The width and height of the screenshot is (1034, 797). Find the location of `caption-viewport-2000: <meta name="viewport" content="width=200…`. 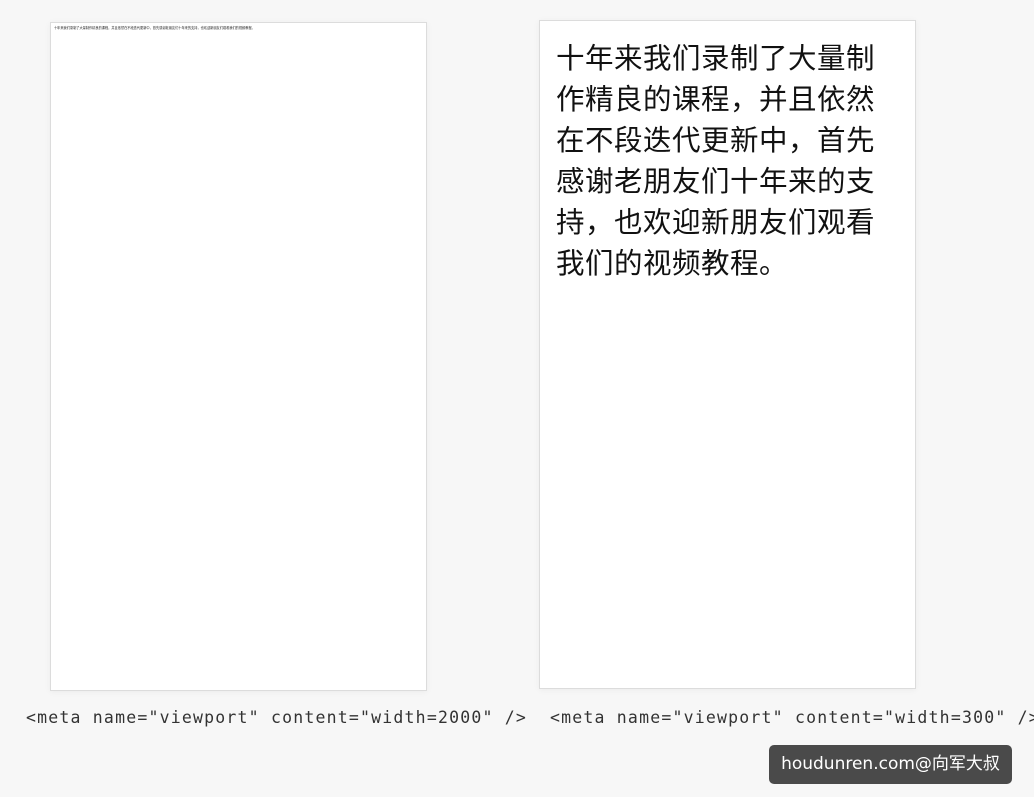

caption-viewport-2000: <meta name="viewport" content="width=200… is located at coordinates (277, 717).